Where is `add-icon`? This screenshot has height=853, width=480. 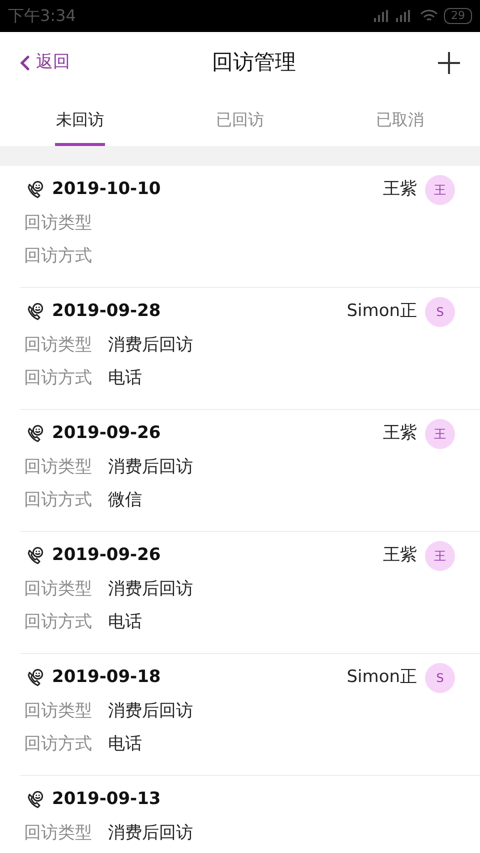
add-icon is located at coordinates (449, 63).